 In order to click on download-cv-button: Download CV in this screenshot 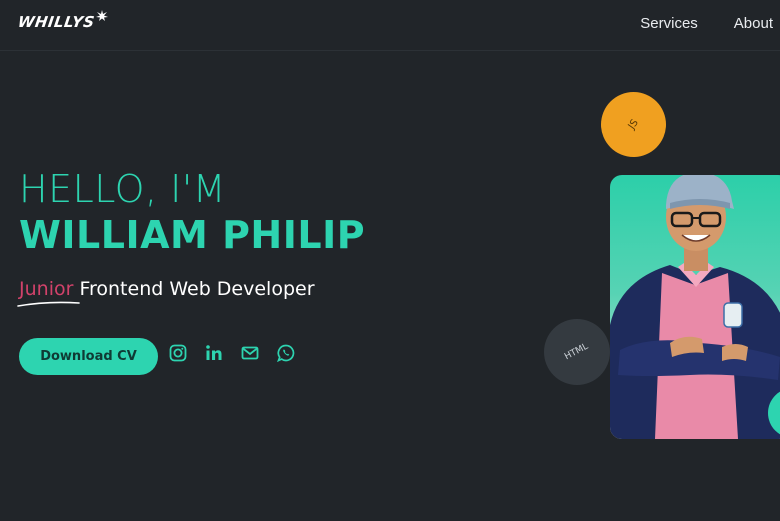, I will do `click(88, 356)`.